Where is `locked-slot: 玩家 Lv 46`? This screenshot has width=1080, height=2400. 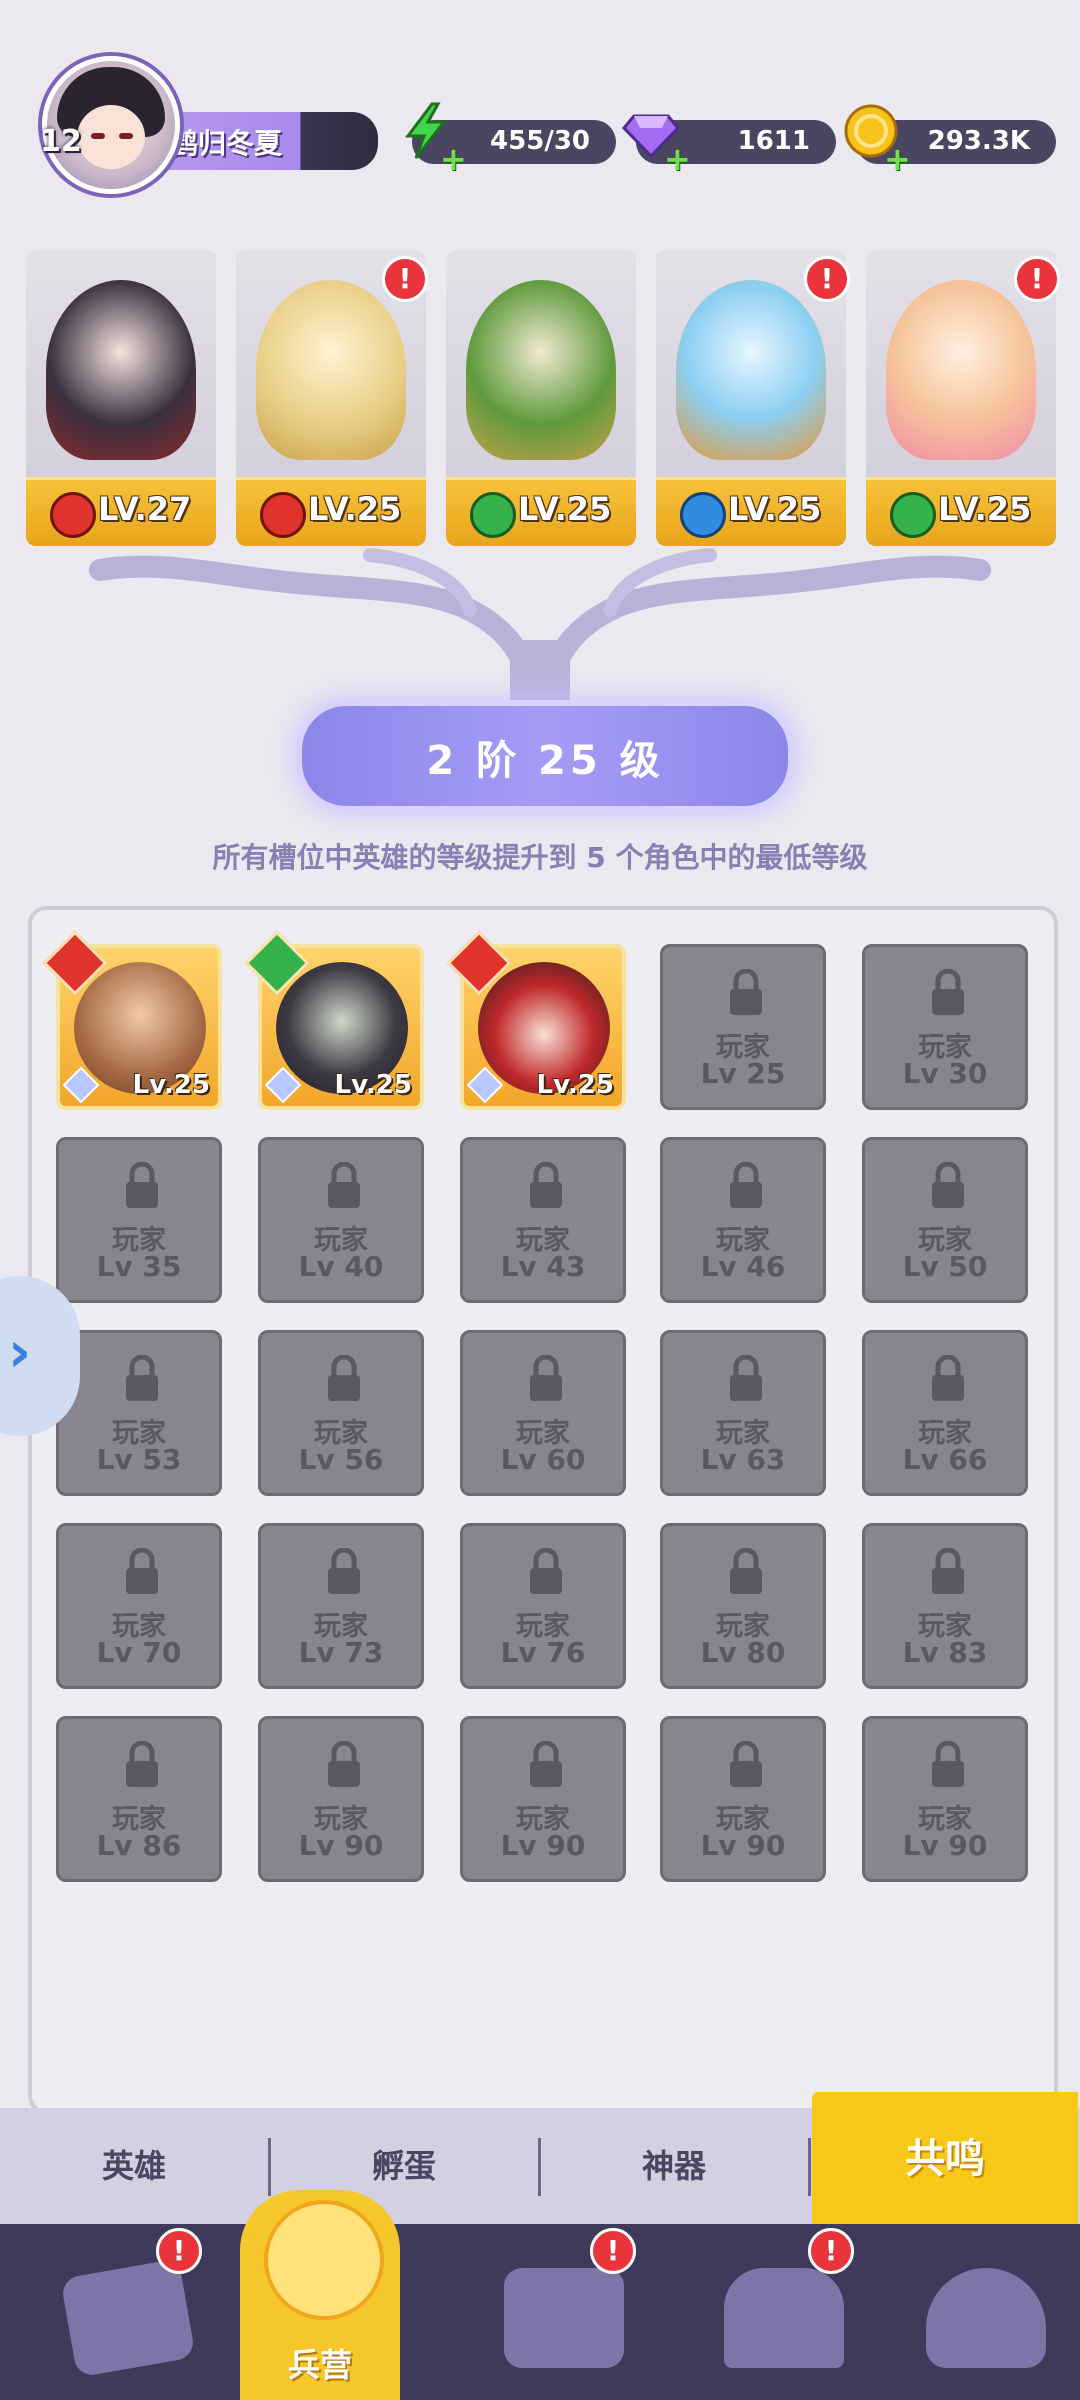
locked-slot: 玩家 Lv 46 is located at coordinates (743, 1220).